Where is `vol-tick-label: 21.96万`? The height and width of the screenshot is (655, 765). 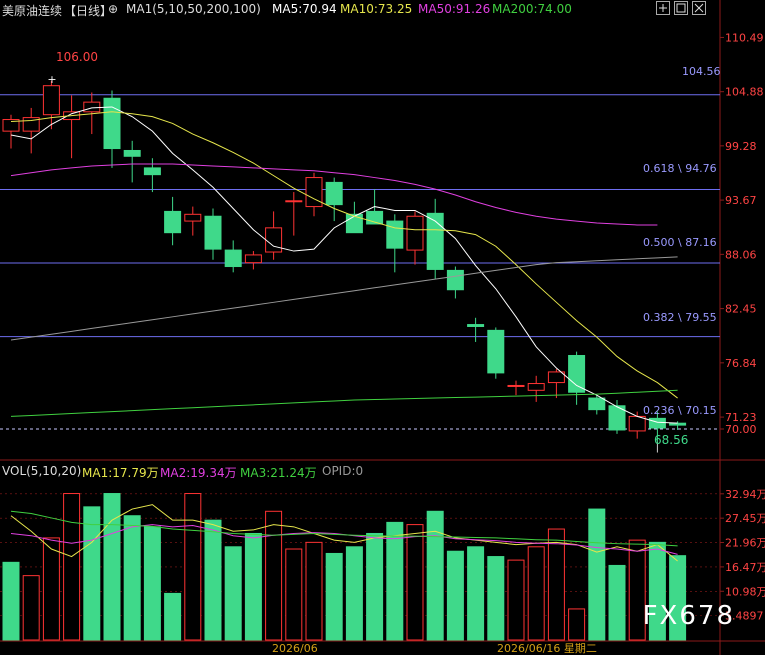
vol-tick-label: 21.96万 is located at coordinates (745, 543).